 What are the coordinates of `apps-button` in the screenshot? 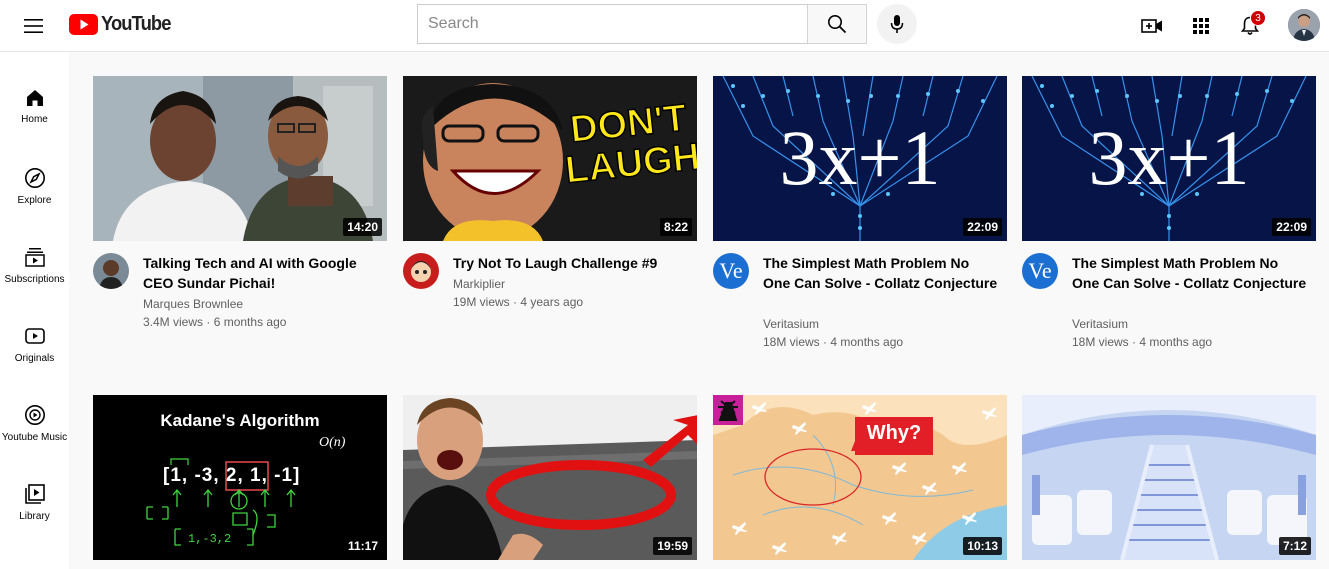 It's located at (1201, 26).